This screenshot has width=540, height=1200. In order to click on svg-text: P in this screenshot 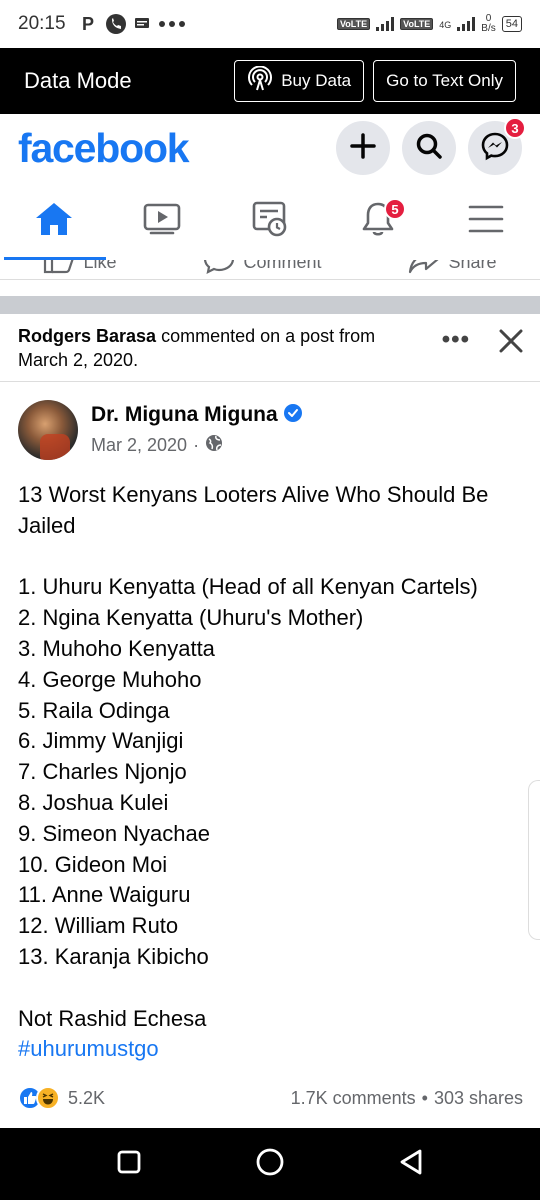, I will do `click(88, 24)`.